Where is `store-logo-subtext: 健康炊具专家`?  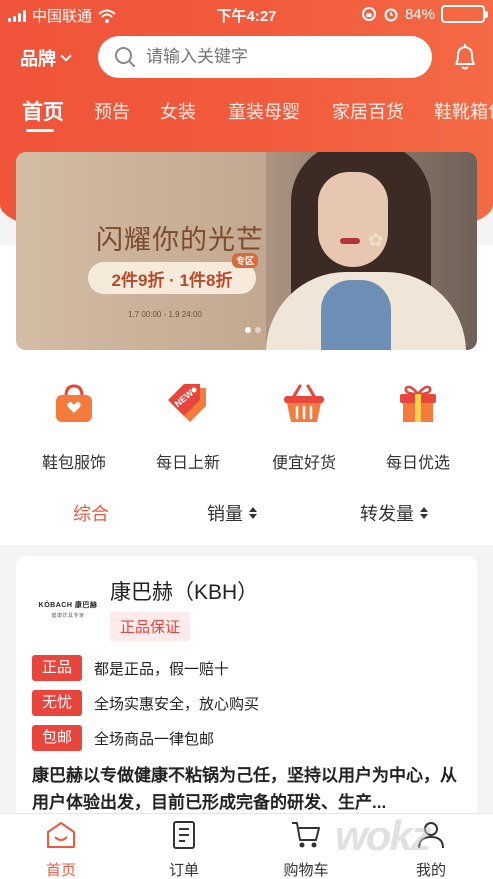 store-logo-subtext: 健康炊具专家 is located at coordinates (68, 616).